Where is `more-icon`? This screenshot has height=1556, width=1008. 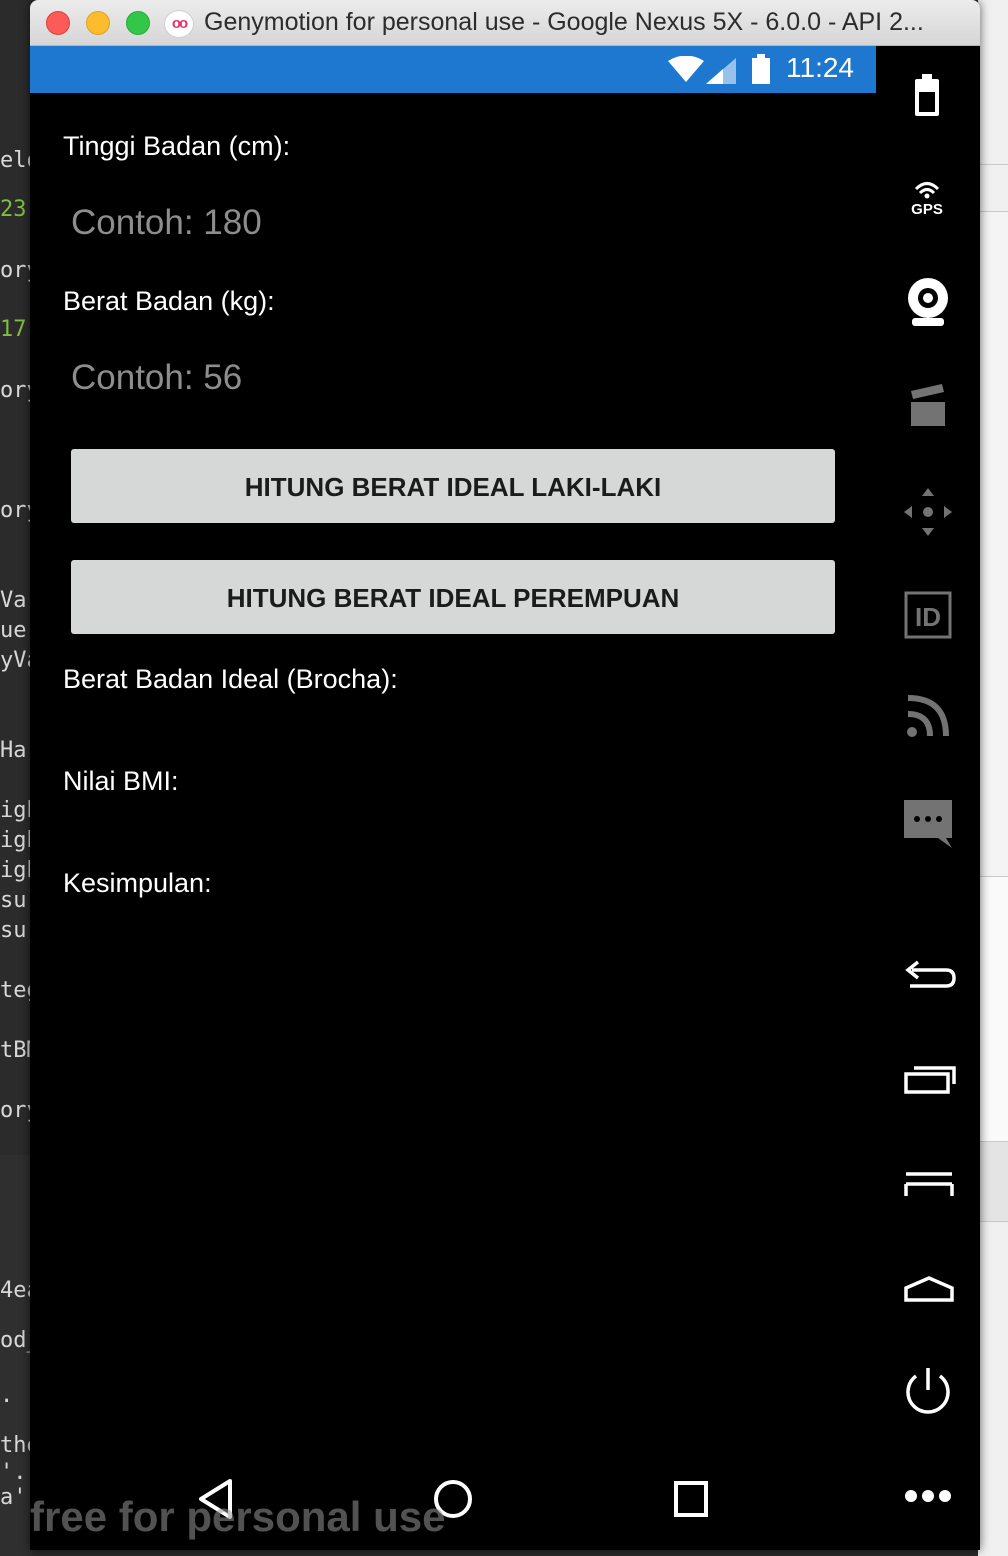 more-icon is located at coordinates (928, 1496).